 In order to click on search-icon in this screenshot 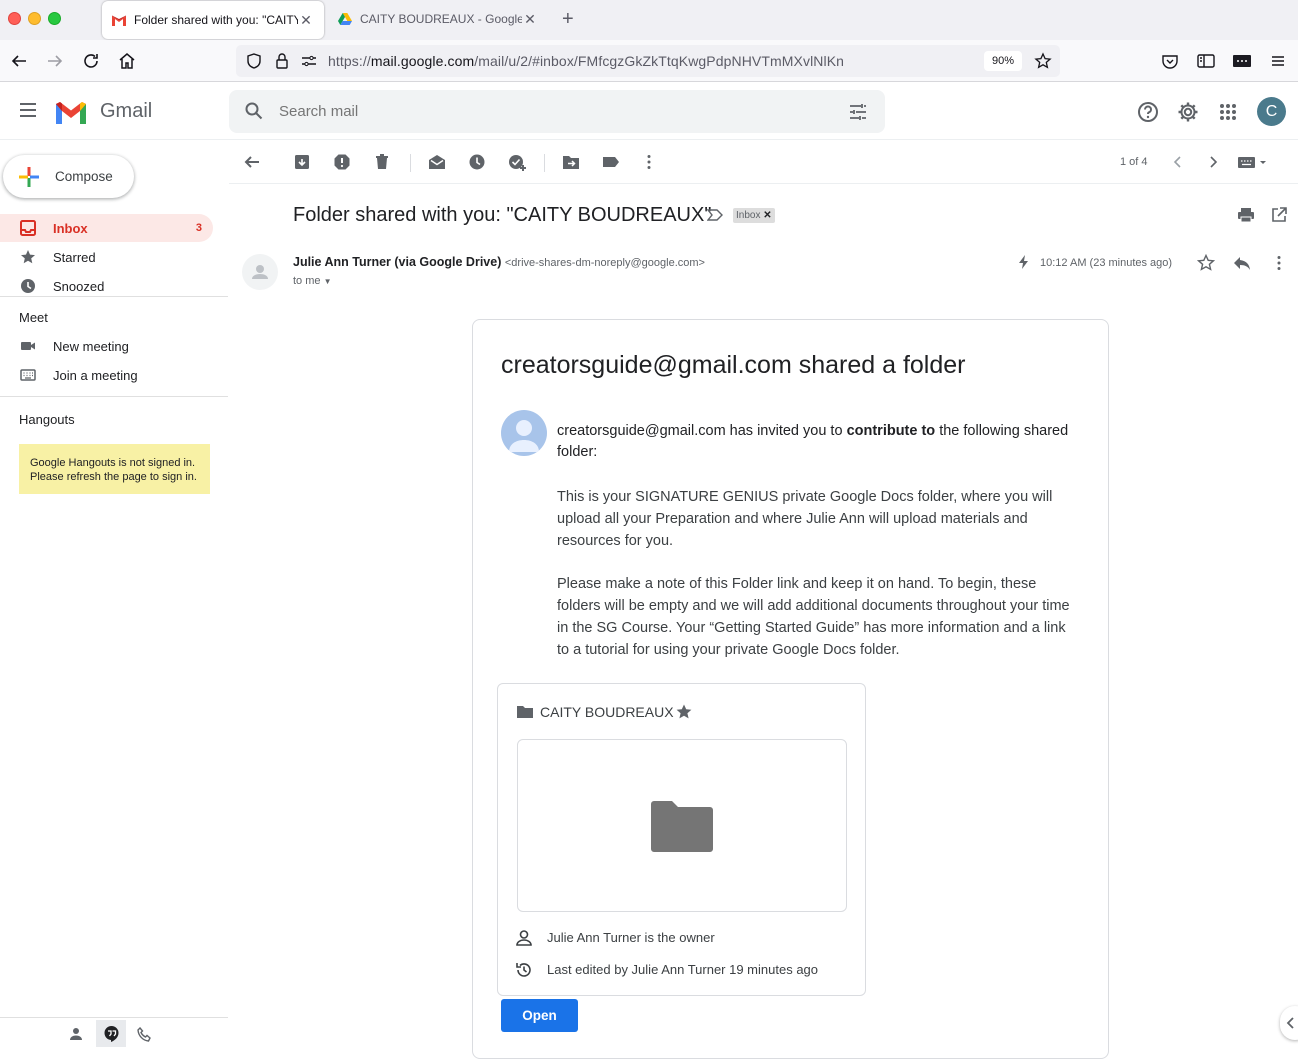, I will do `click(254, 111)`.